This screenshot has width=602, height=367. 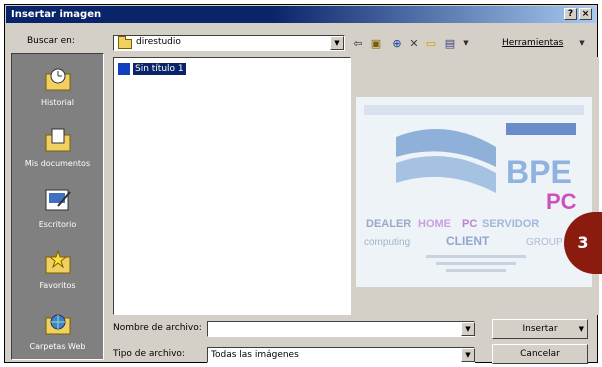 What do you see at coordinates (58, 324) in the screenshot?
I see `web-folders-icon` at bounding box center [58, 324].